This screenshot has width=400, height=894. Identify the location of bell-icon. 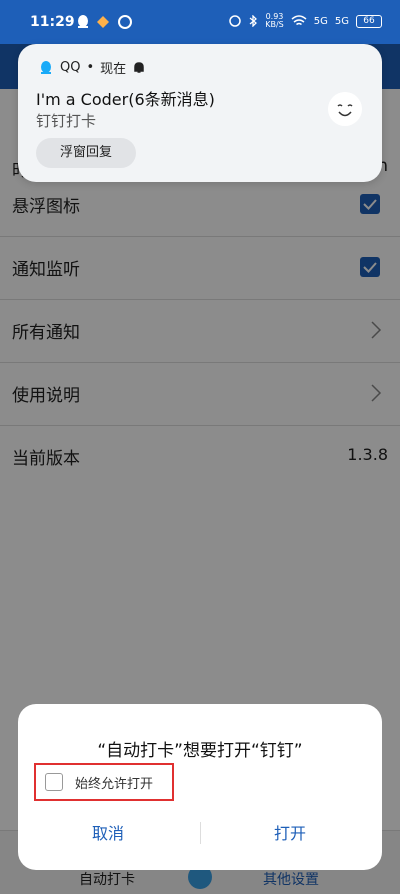
(139, 67).